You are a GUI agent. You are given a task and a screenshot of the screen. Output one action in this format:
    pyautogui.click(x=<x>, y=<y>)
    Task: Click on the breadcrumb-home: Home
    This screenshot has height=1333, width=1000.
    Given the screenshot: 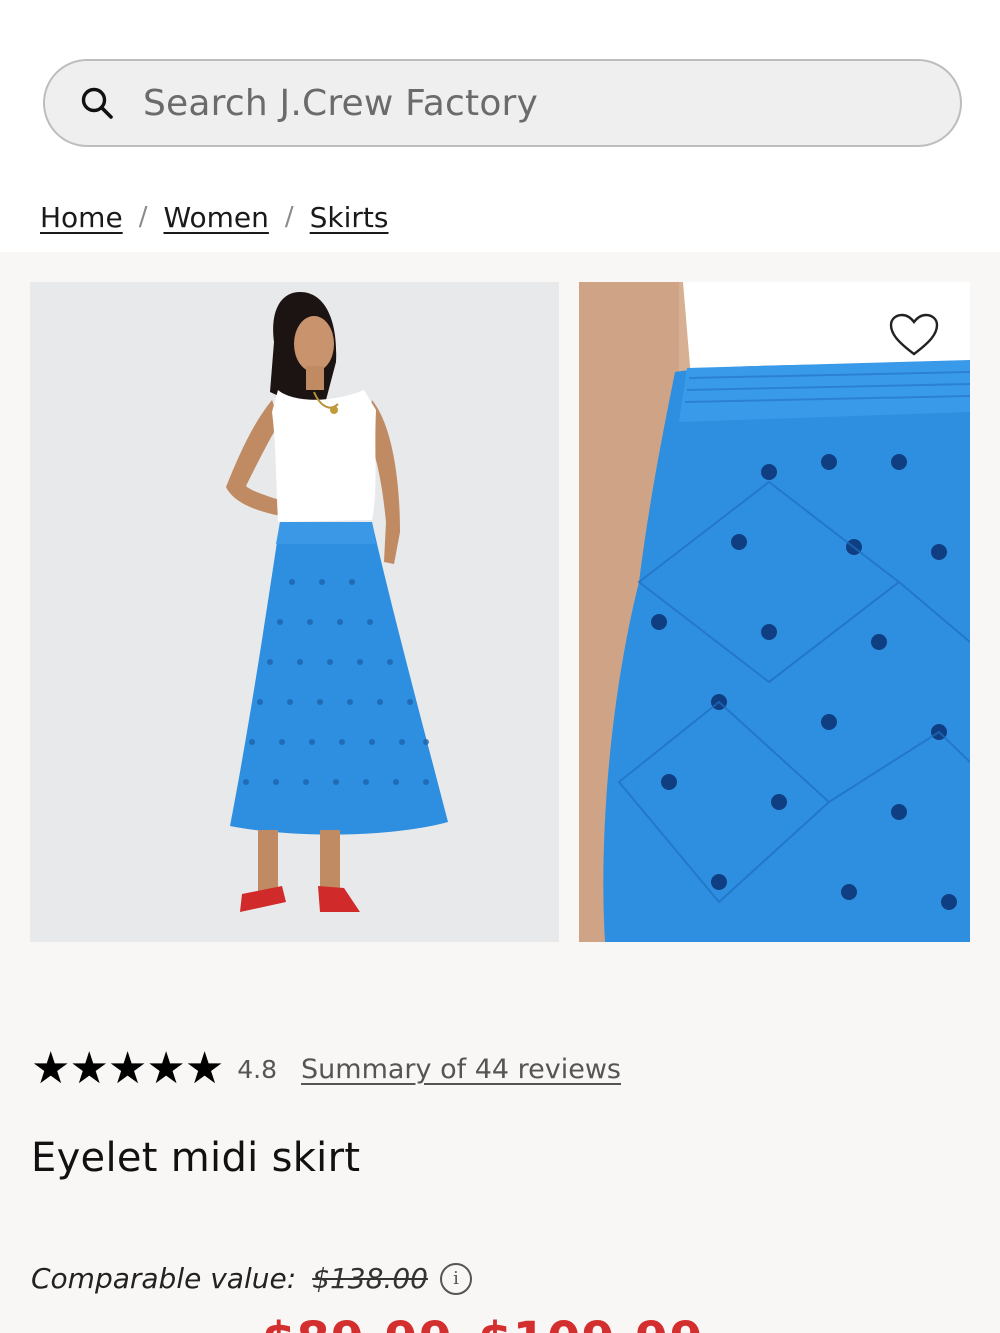 What is the action you would take?
    pyautogui.click(x=81, y=217)
    